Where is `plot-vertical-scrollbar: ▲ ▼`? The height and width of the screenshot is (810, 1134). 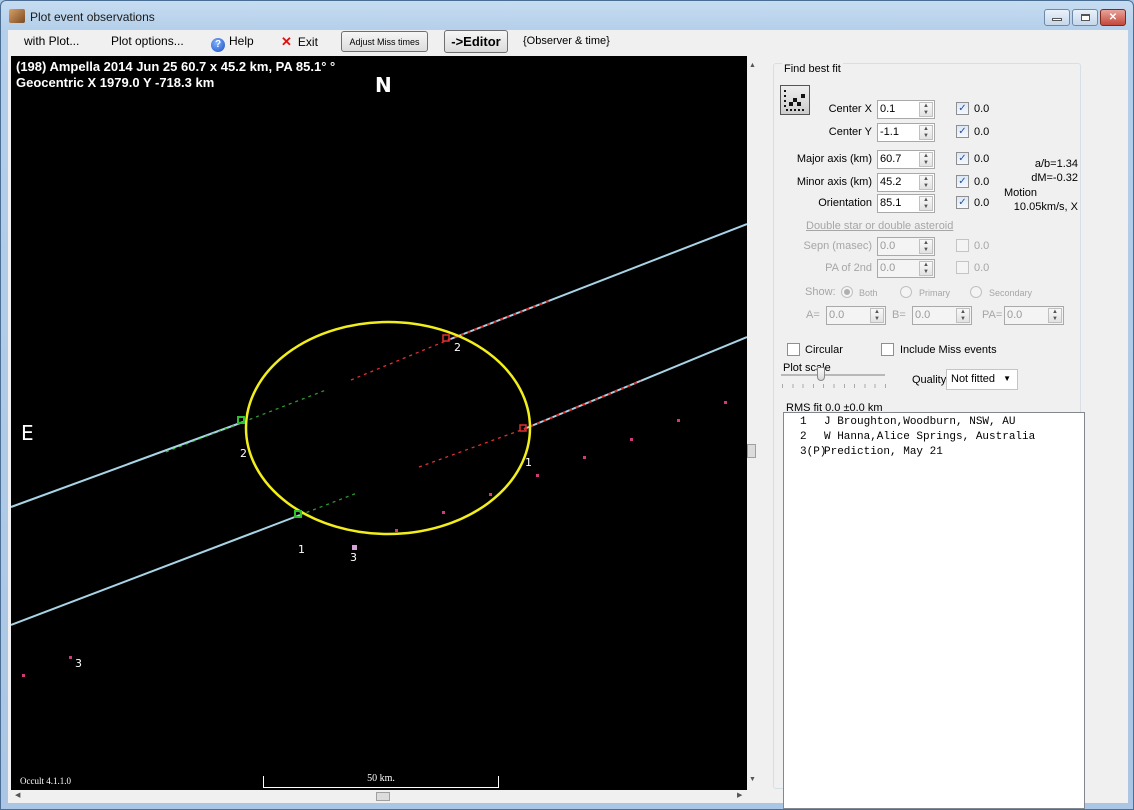 plot-vertical-scrollbar: ▲ ▼ is located at coordinates (753, 423).